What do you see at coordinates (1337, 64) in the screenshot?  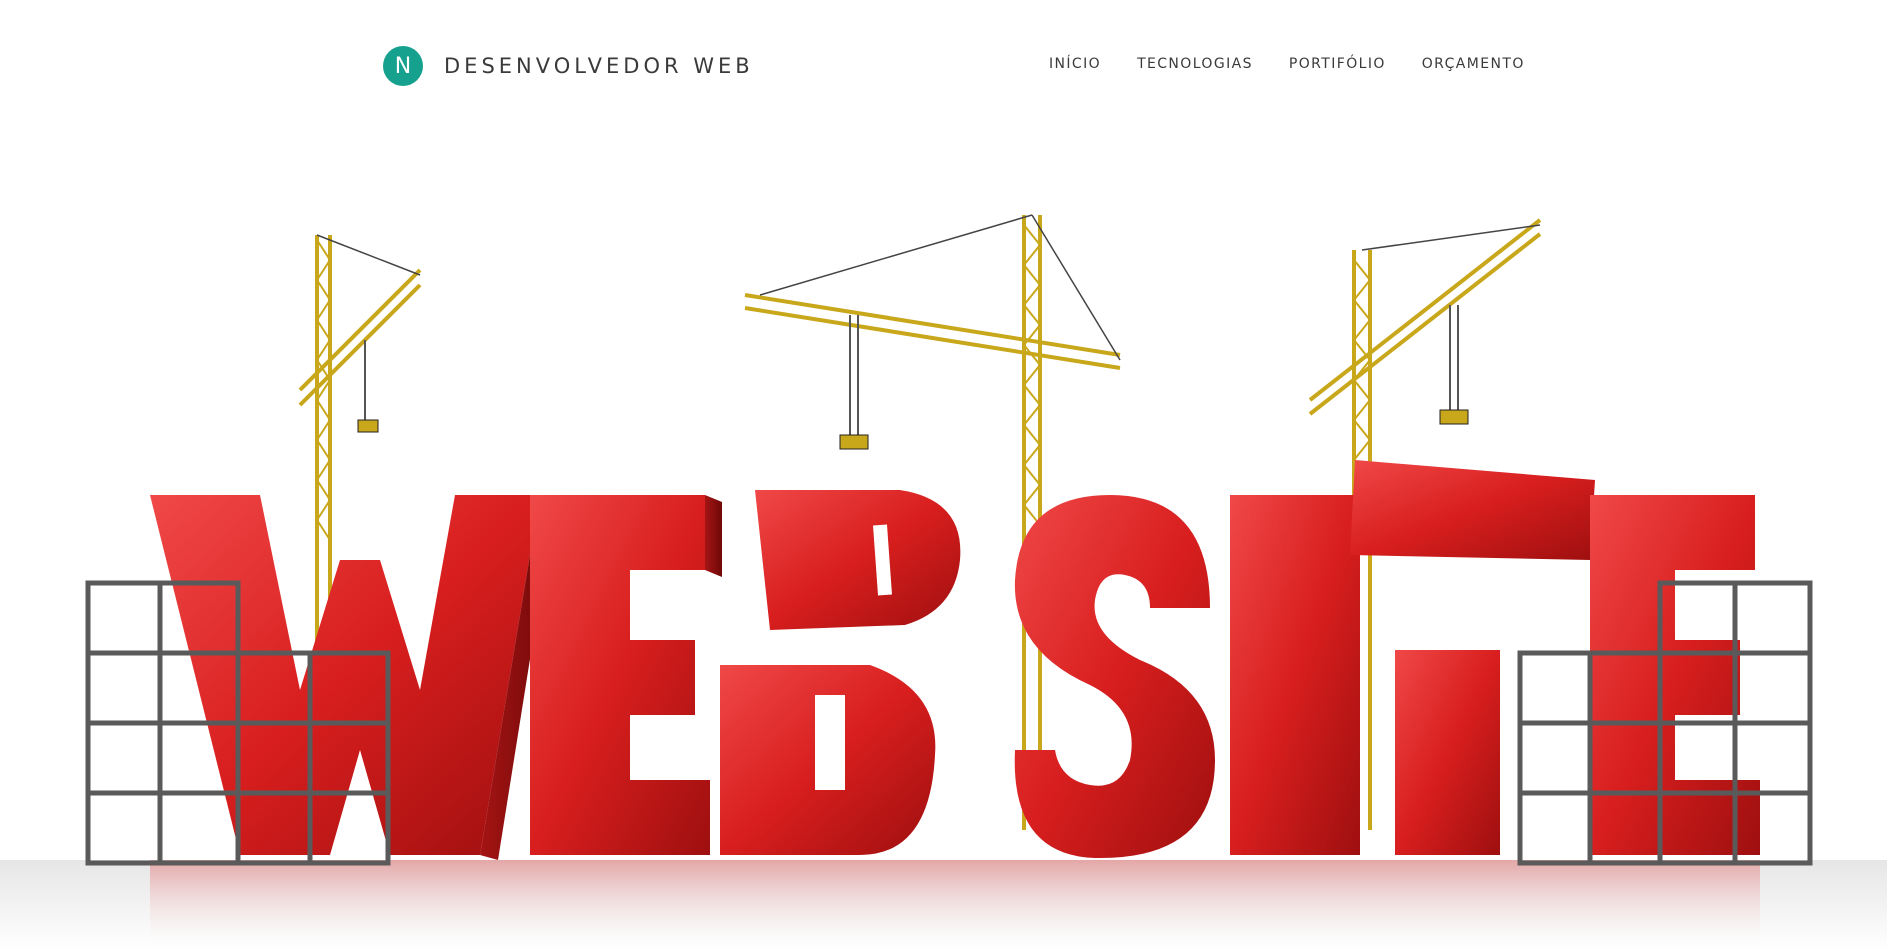 I see `nav-item-portifolio: PORTIFÓLIO` at bounding box center [1337, 64].